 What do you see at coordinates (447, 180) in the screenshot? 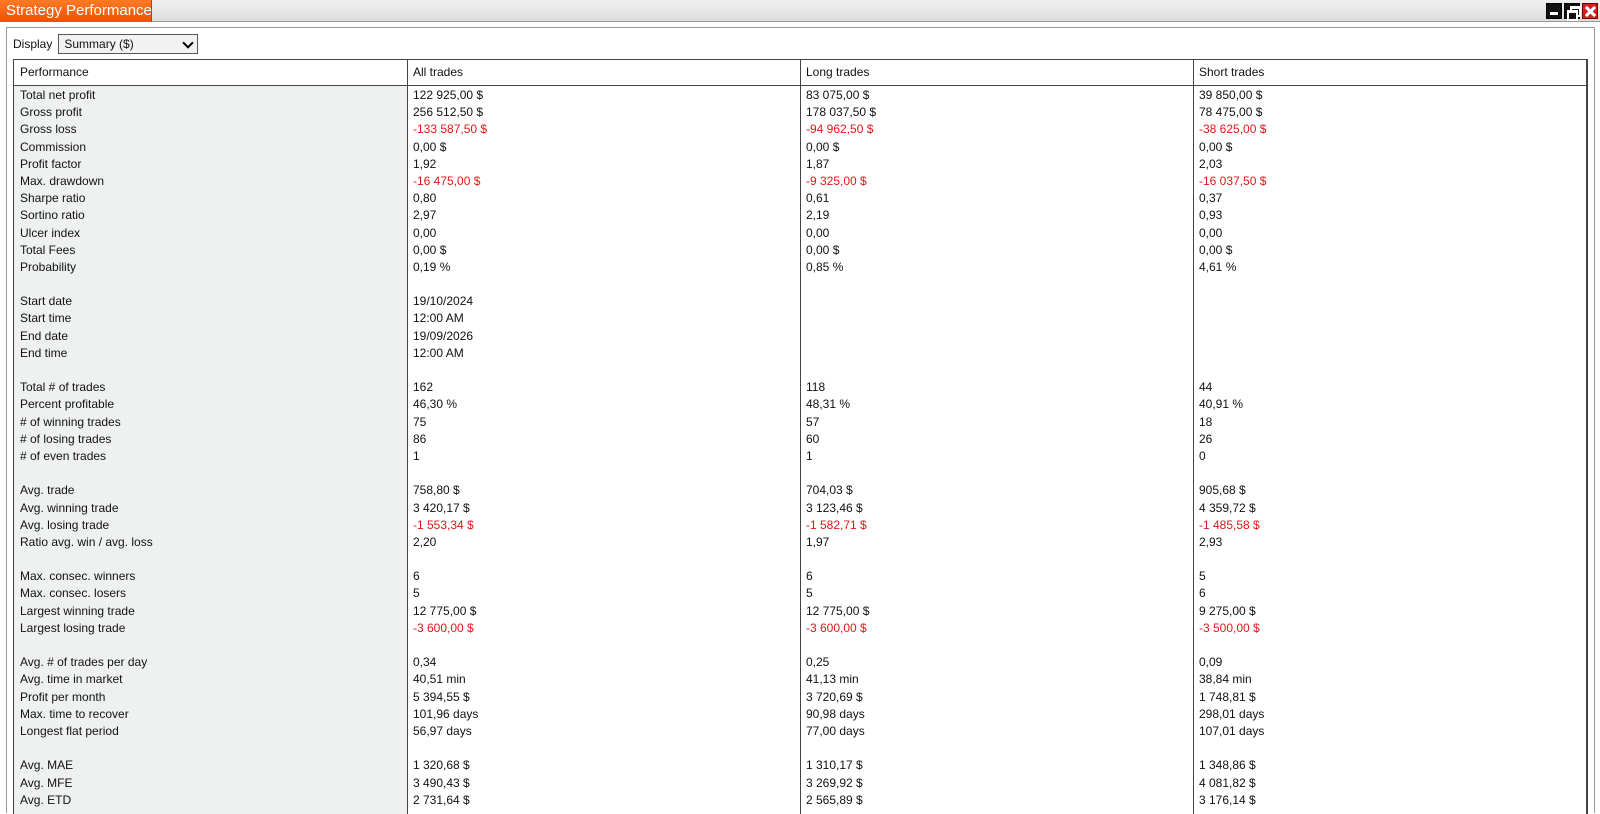
I see `row-value: -16 475,00 $` at bounding box center [447, 180].